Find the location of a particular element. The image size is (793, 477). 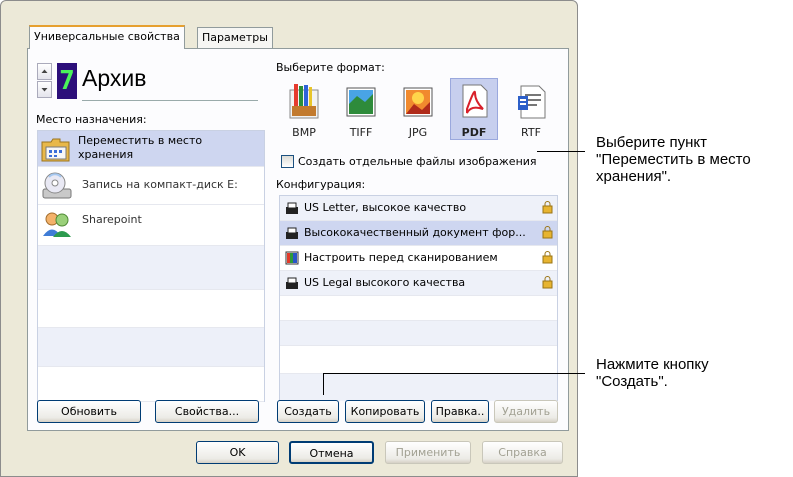

format-bmp-button is located at coordinates (304, 102).